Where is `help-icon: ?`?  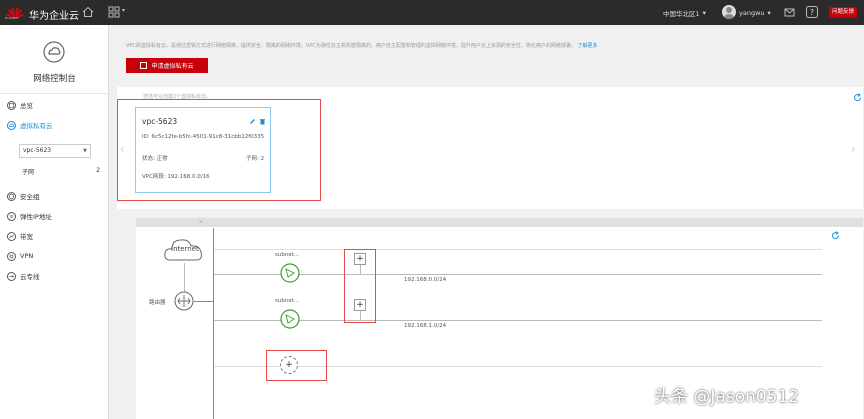
help-icon: ? is located at coordinates (812, 12).